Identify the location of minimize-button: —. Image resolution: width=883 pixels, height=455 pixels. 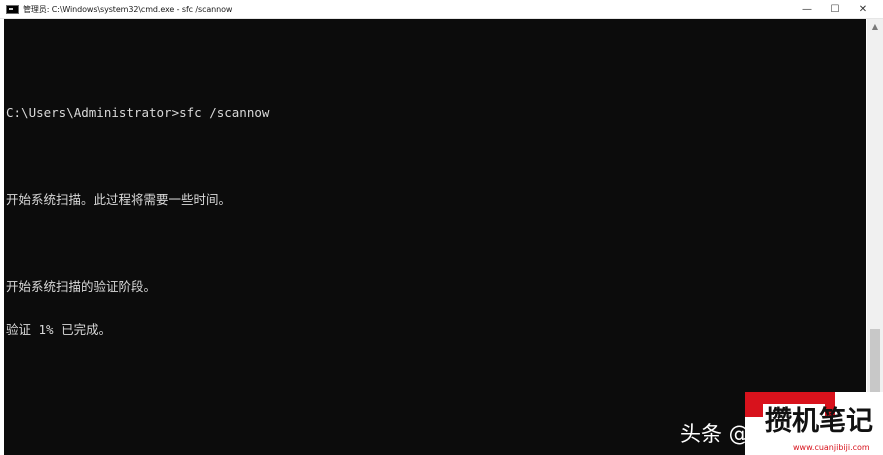
(807, 9).